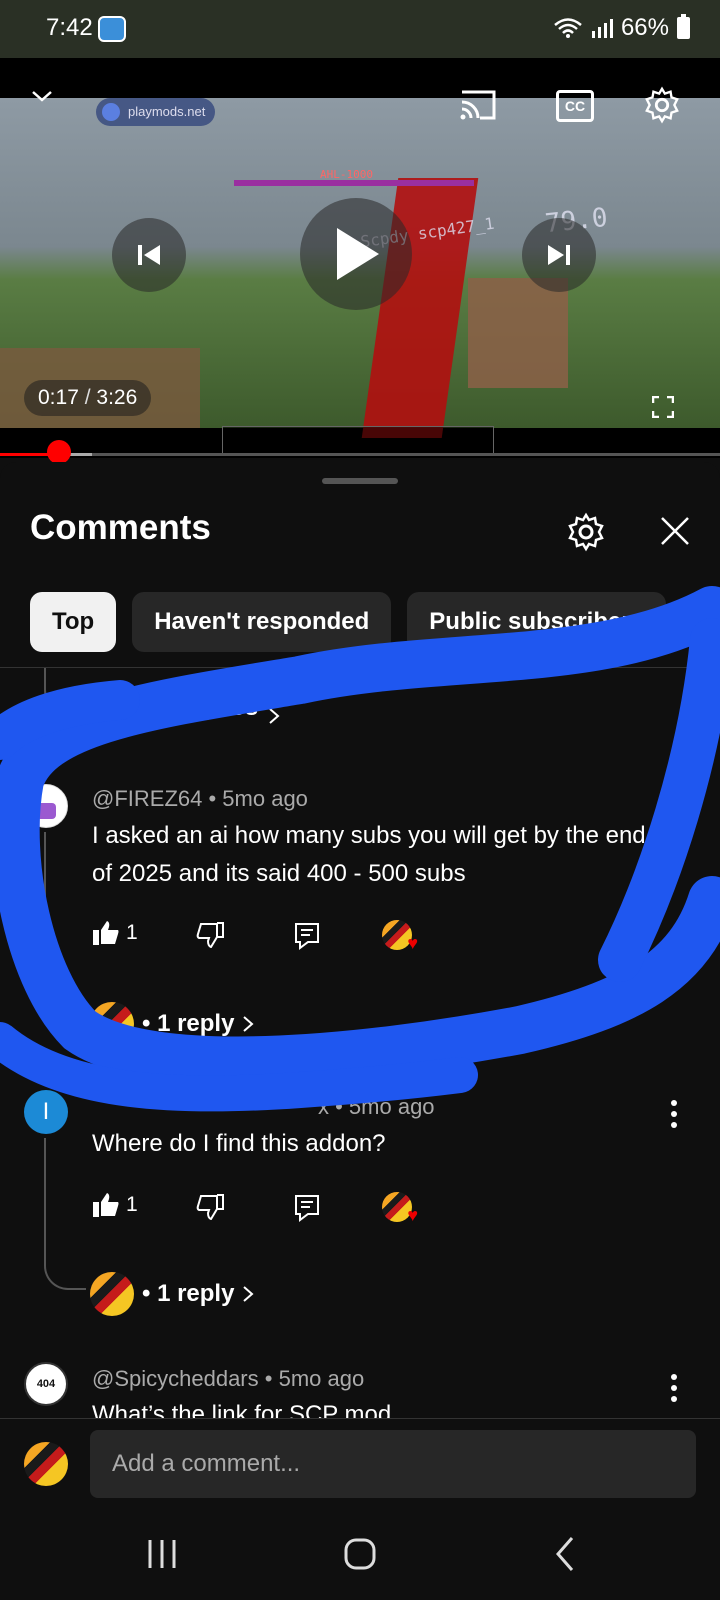 This screenshot has height=1600, width=720. I want to click on playmods-watermark: playmods.net, so click(156, 112).